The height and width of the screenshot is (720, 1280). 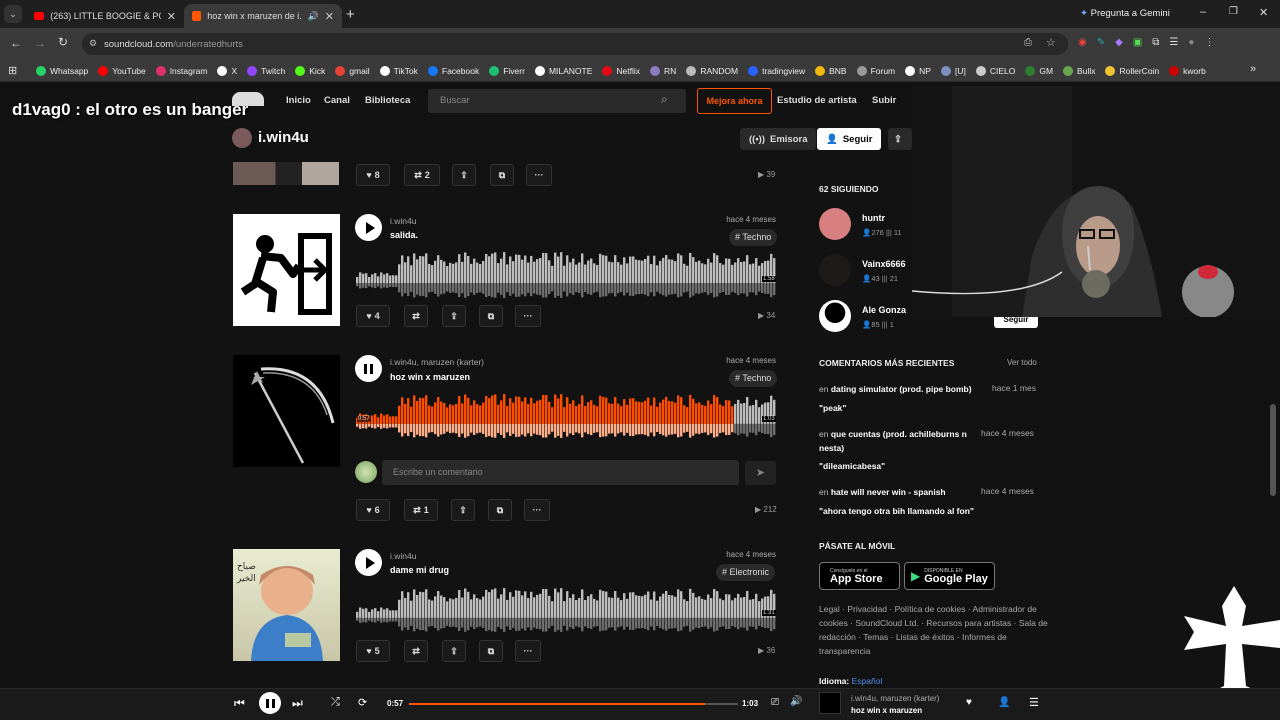 I want to click on like-button: ♥ 5, so click(x=373, y=651).